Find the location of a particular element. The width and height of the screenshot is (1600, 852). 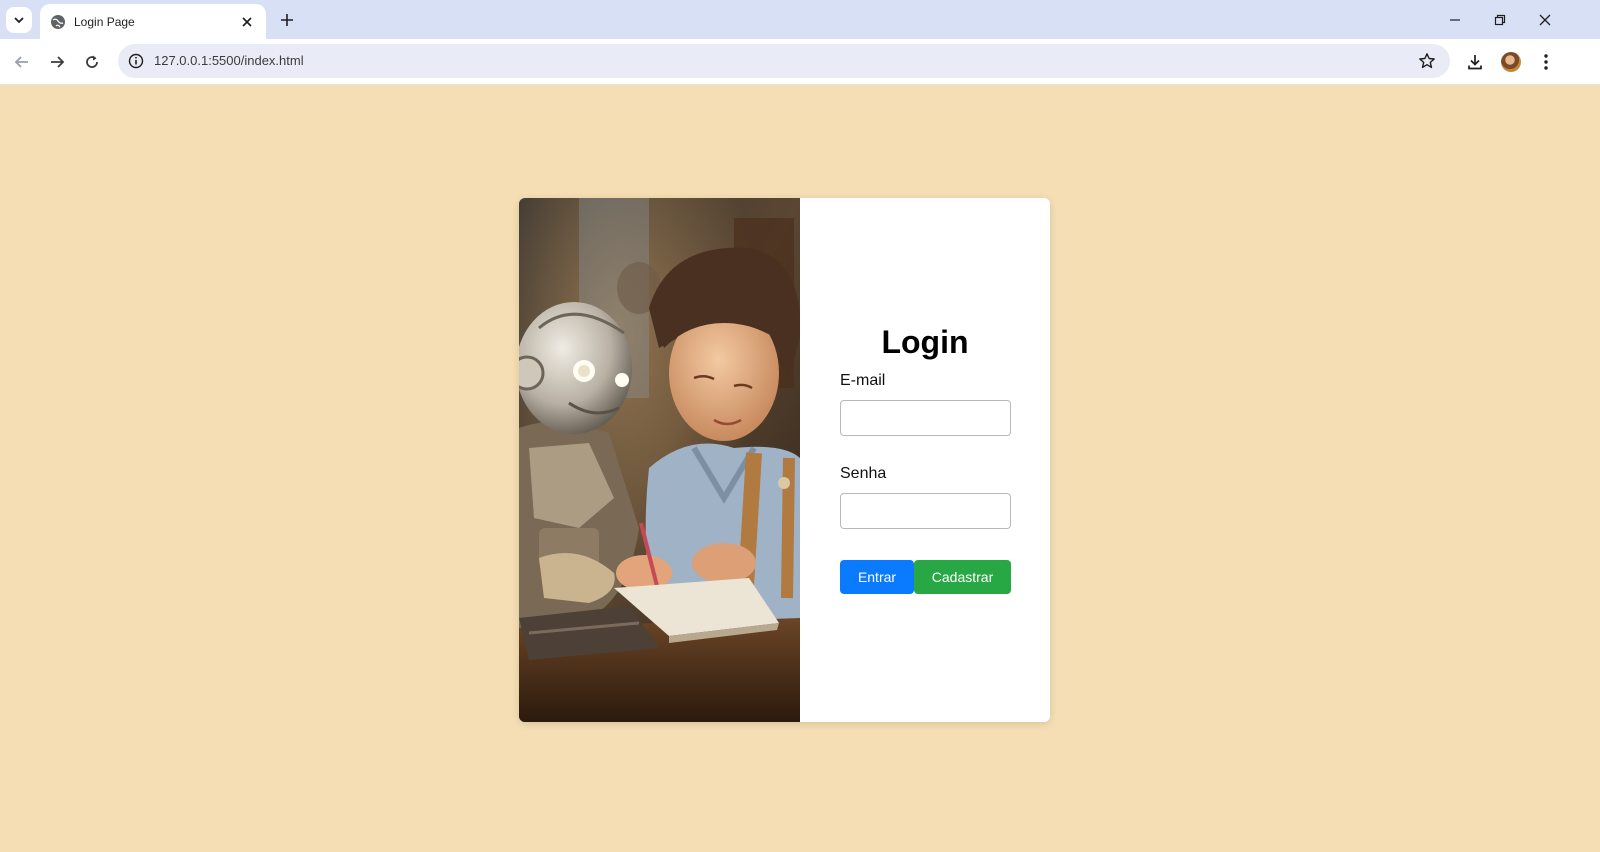

url-text: 127.0.0.1:5500/index.html is located at coordinates (229, 60).